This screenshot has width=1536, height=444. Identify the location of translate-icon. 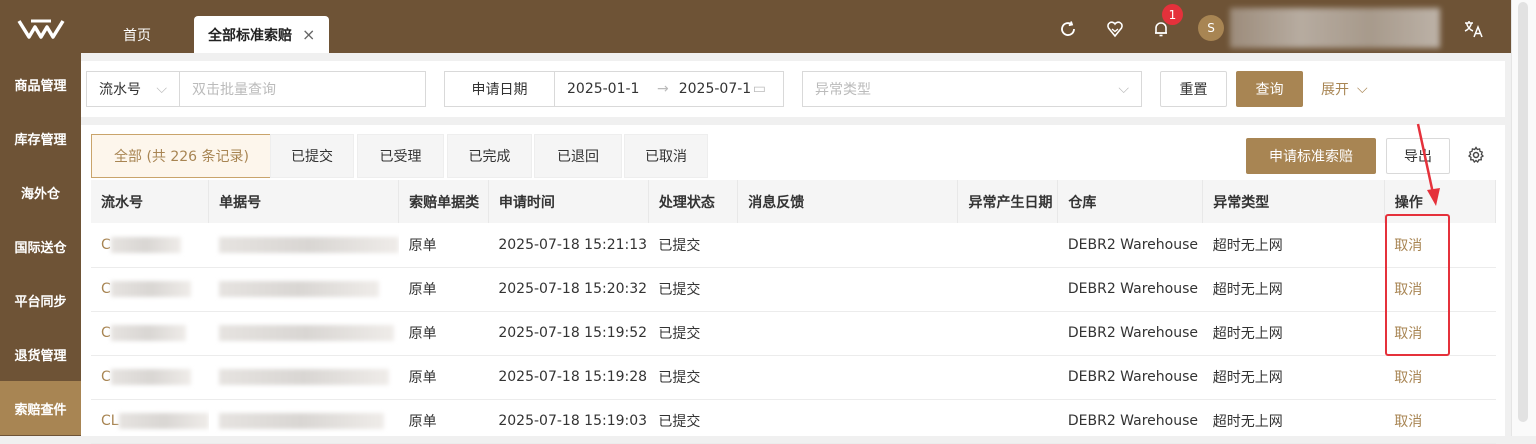
(1474, 29).